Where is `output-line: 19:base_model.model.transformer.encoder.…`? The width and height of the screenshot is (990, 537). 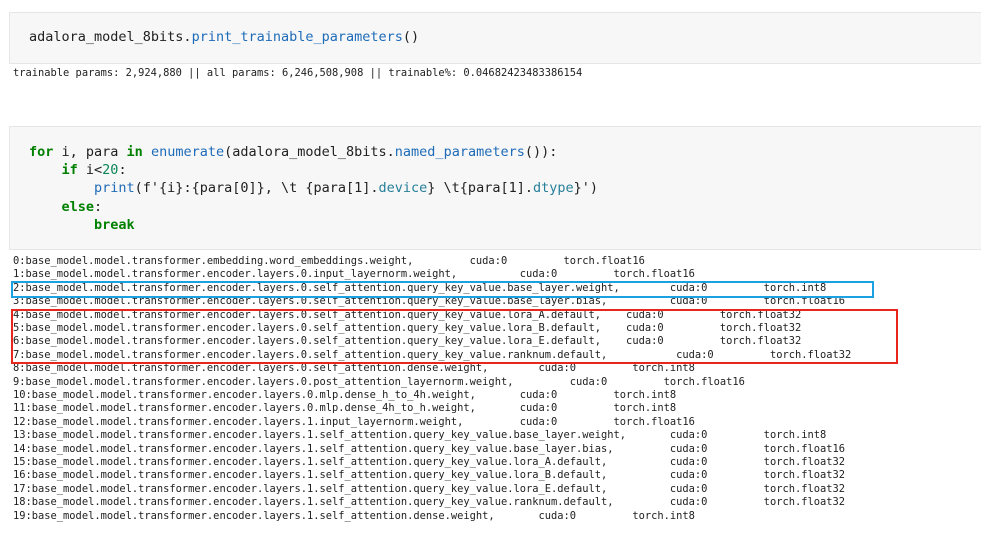 output-line: 19:base_model.model.transformer.encoder.… is located at coordinates (354, 515).